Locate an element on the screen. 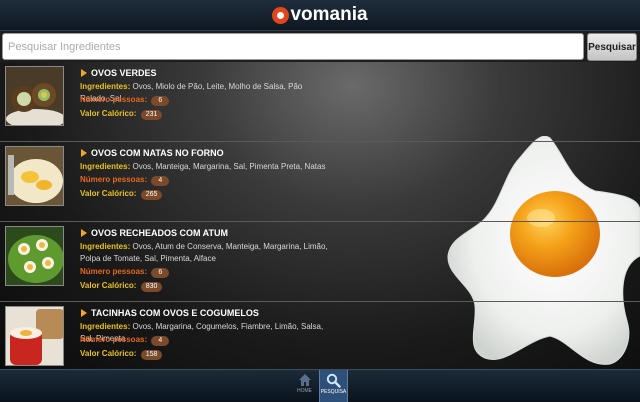 Image resolution: width=640 pixels, height=402 pixels. logo-egg-icon is located at coordinates (281, 15).